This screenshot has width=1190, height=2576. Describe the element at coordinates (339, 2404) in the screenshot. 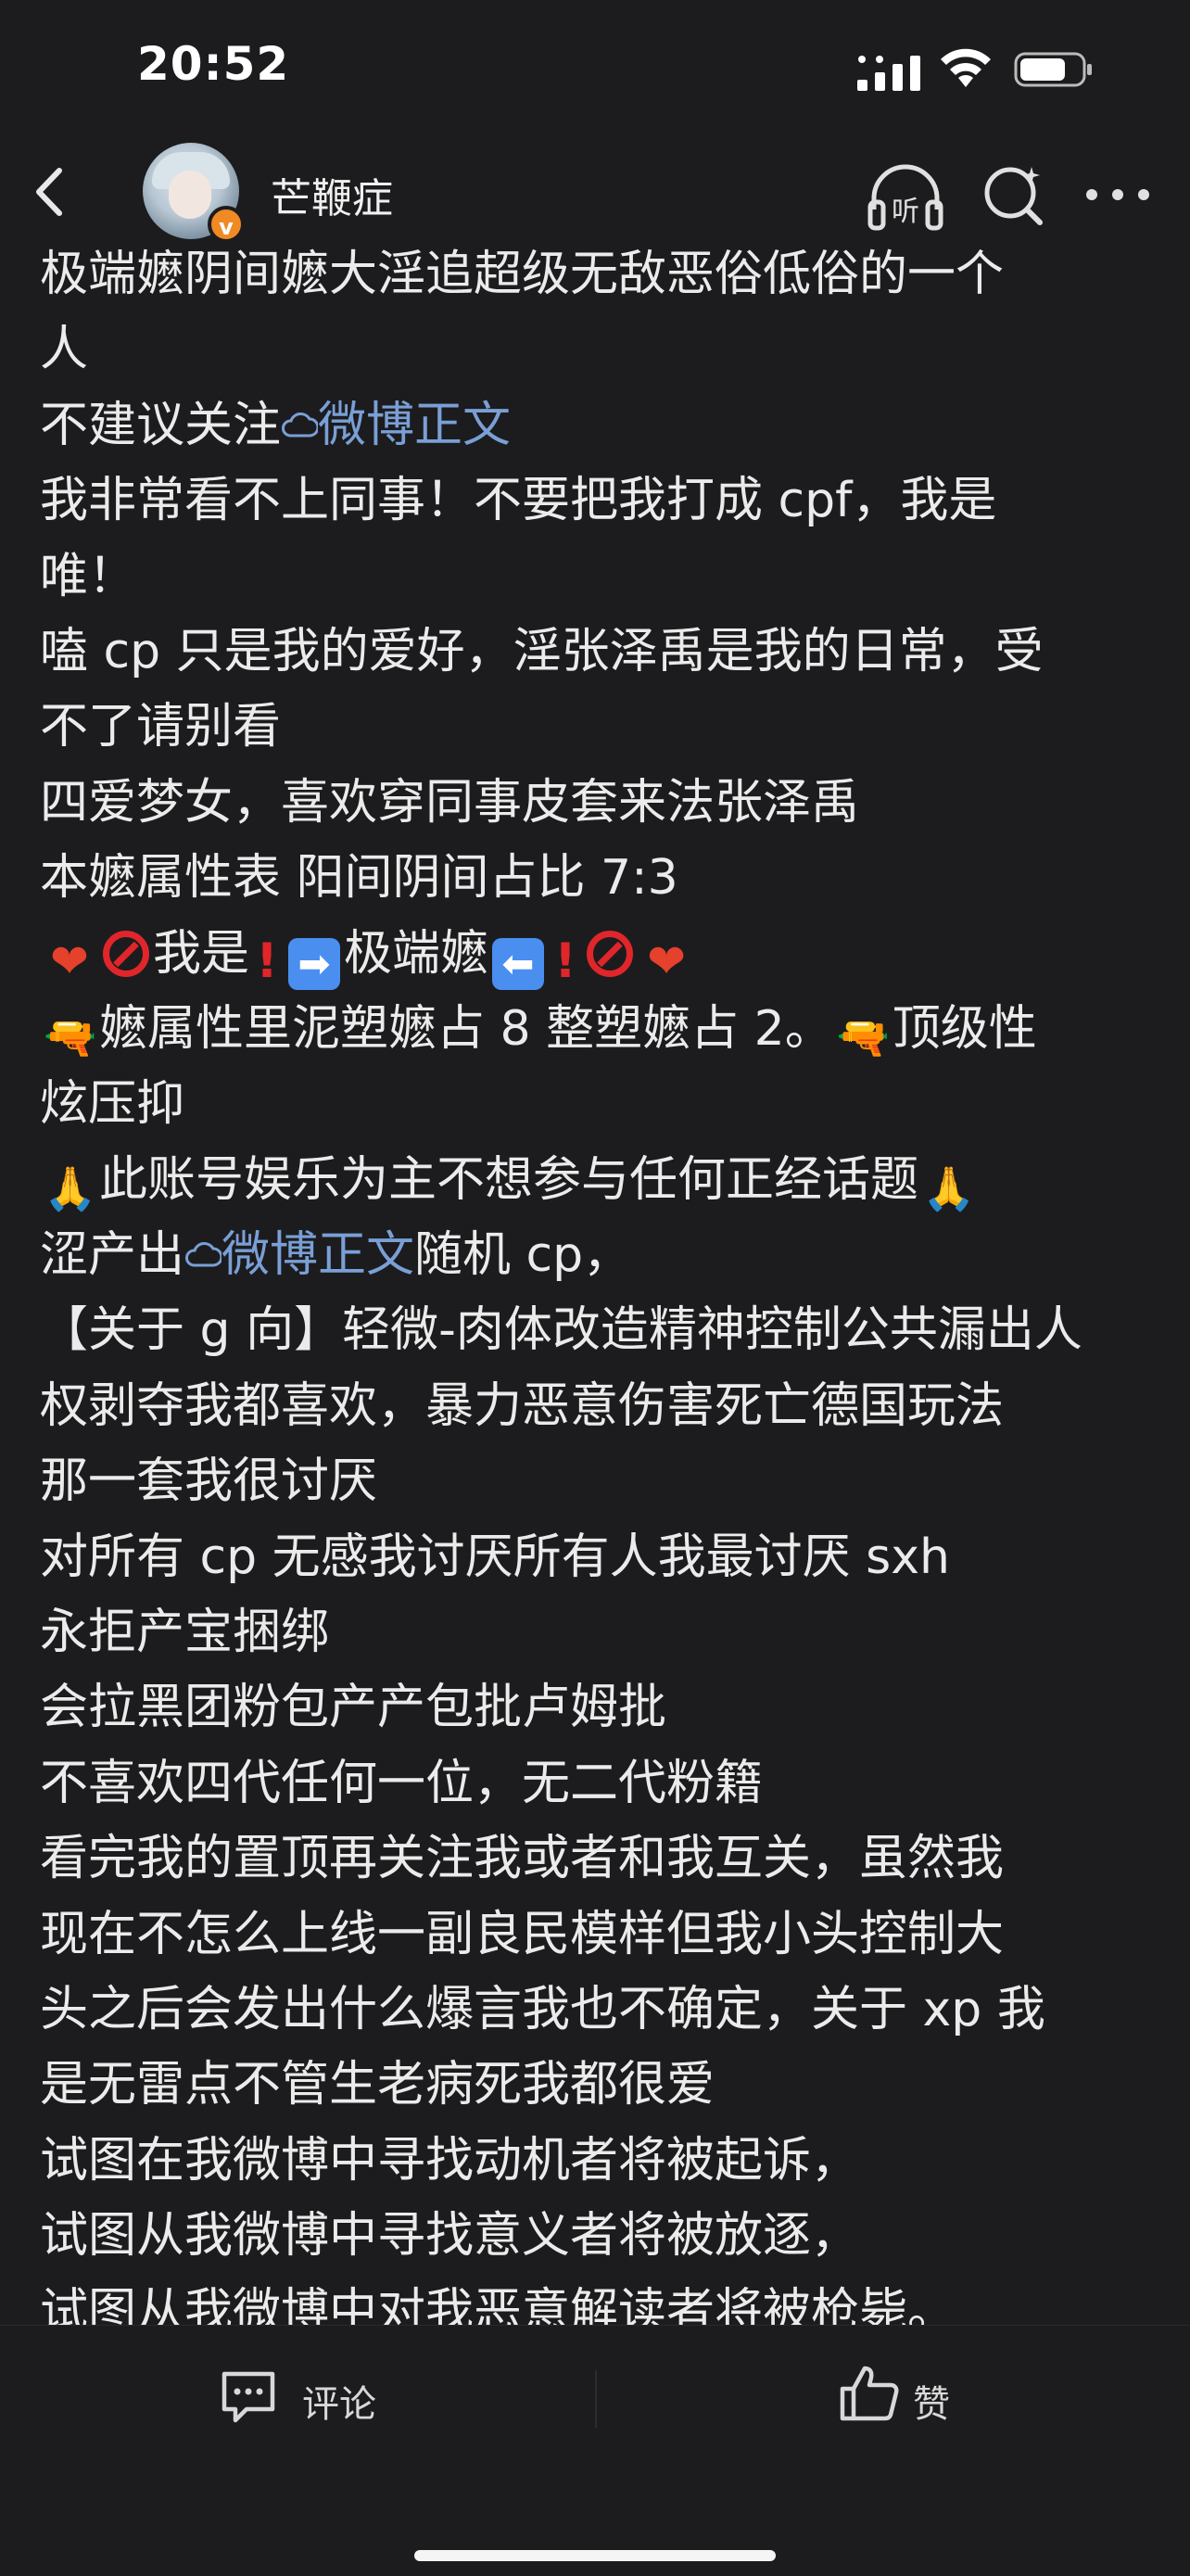

I see `comment-label: 评论` at that location.